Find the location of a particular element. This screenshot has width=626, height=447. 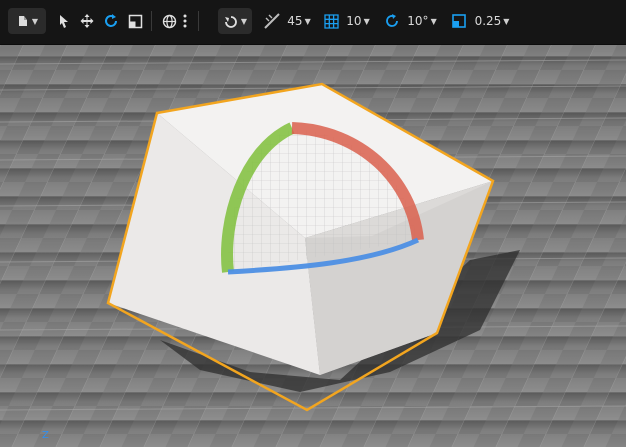

grid-icon is located at coordinates (331, 21).